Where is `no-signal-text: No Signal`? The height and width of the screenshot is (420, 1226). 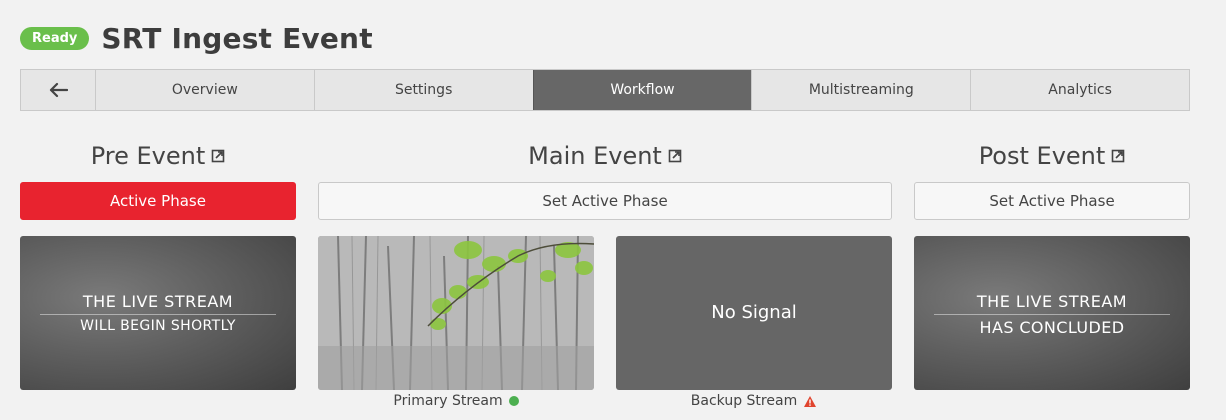
no-signal-text: No Signal is located at coordinates (754, 312).